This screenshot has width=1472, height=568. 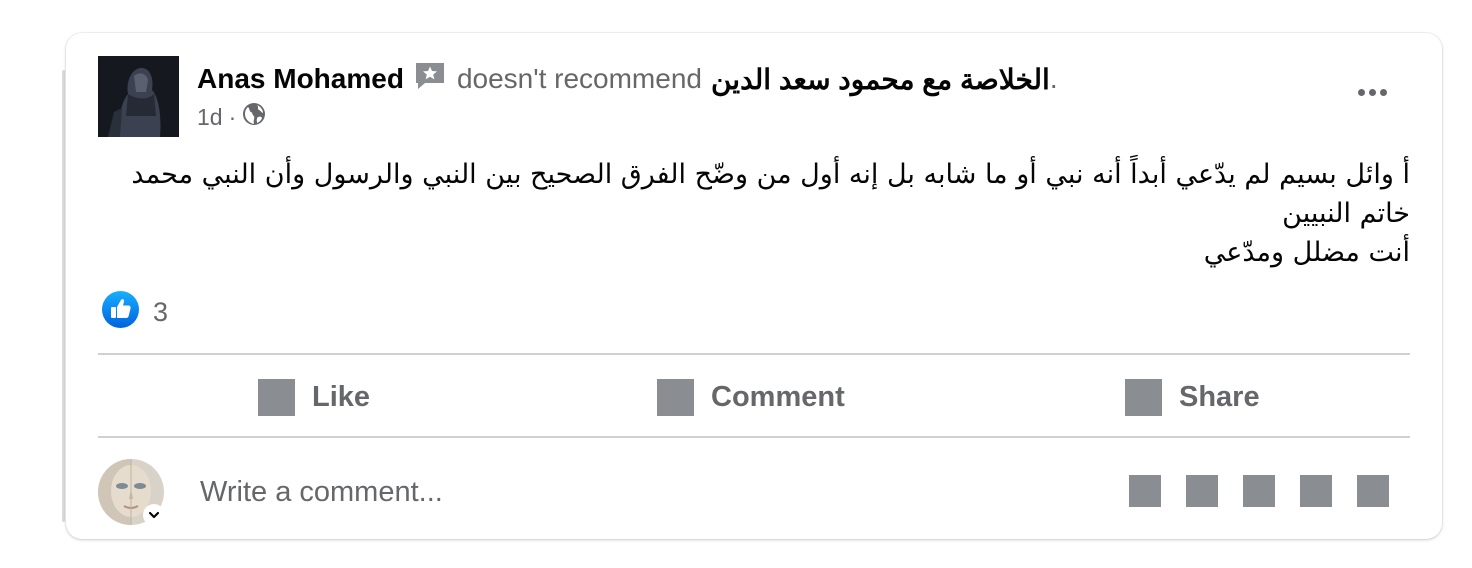 What do you see at coordinates (161, 311) in the screenshot?
I see `reaction-count: 3` at bounding box center [161, 311].